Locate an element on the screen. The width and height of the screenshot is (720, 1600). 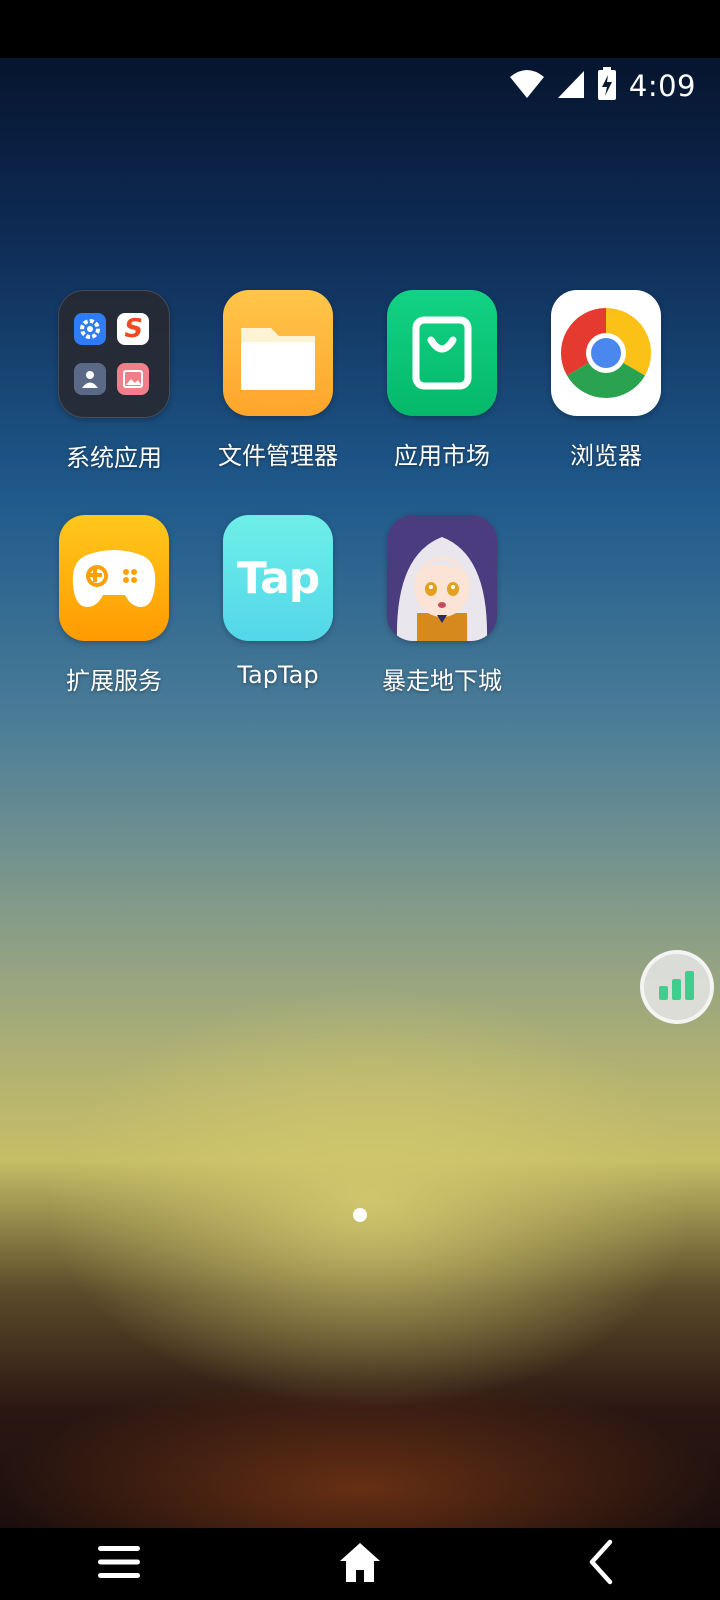
app-market: 应用市场 is located at coordinates (442, 380).